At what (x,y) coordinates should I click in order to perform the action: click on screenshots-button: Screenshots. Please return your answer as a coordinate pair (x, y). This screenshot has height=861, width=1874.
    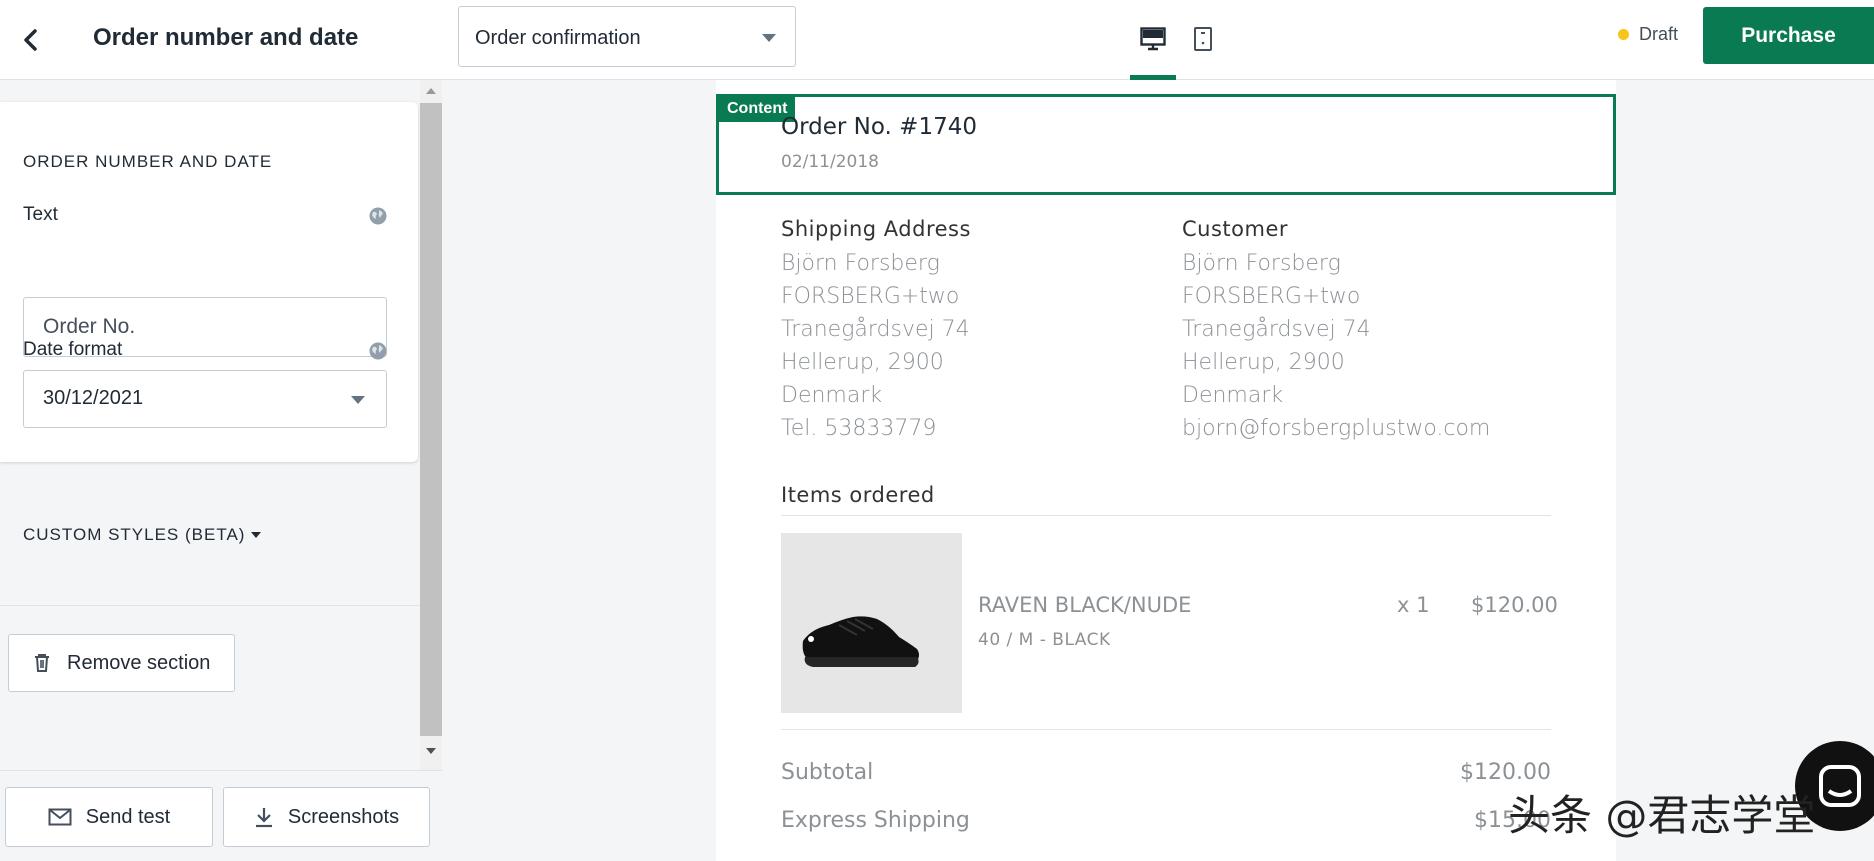
    Looking at the image, I should click on (326, 817).